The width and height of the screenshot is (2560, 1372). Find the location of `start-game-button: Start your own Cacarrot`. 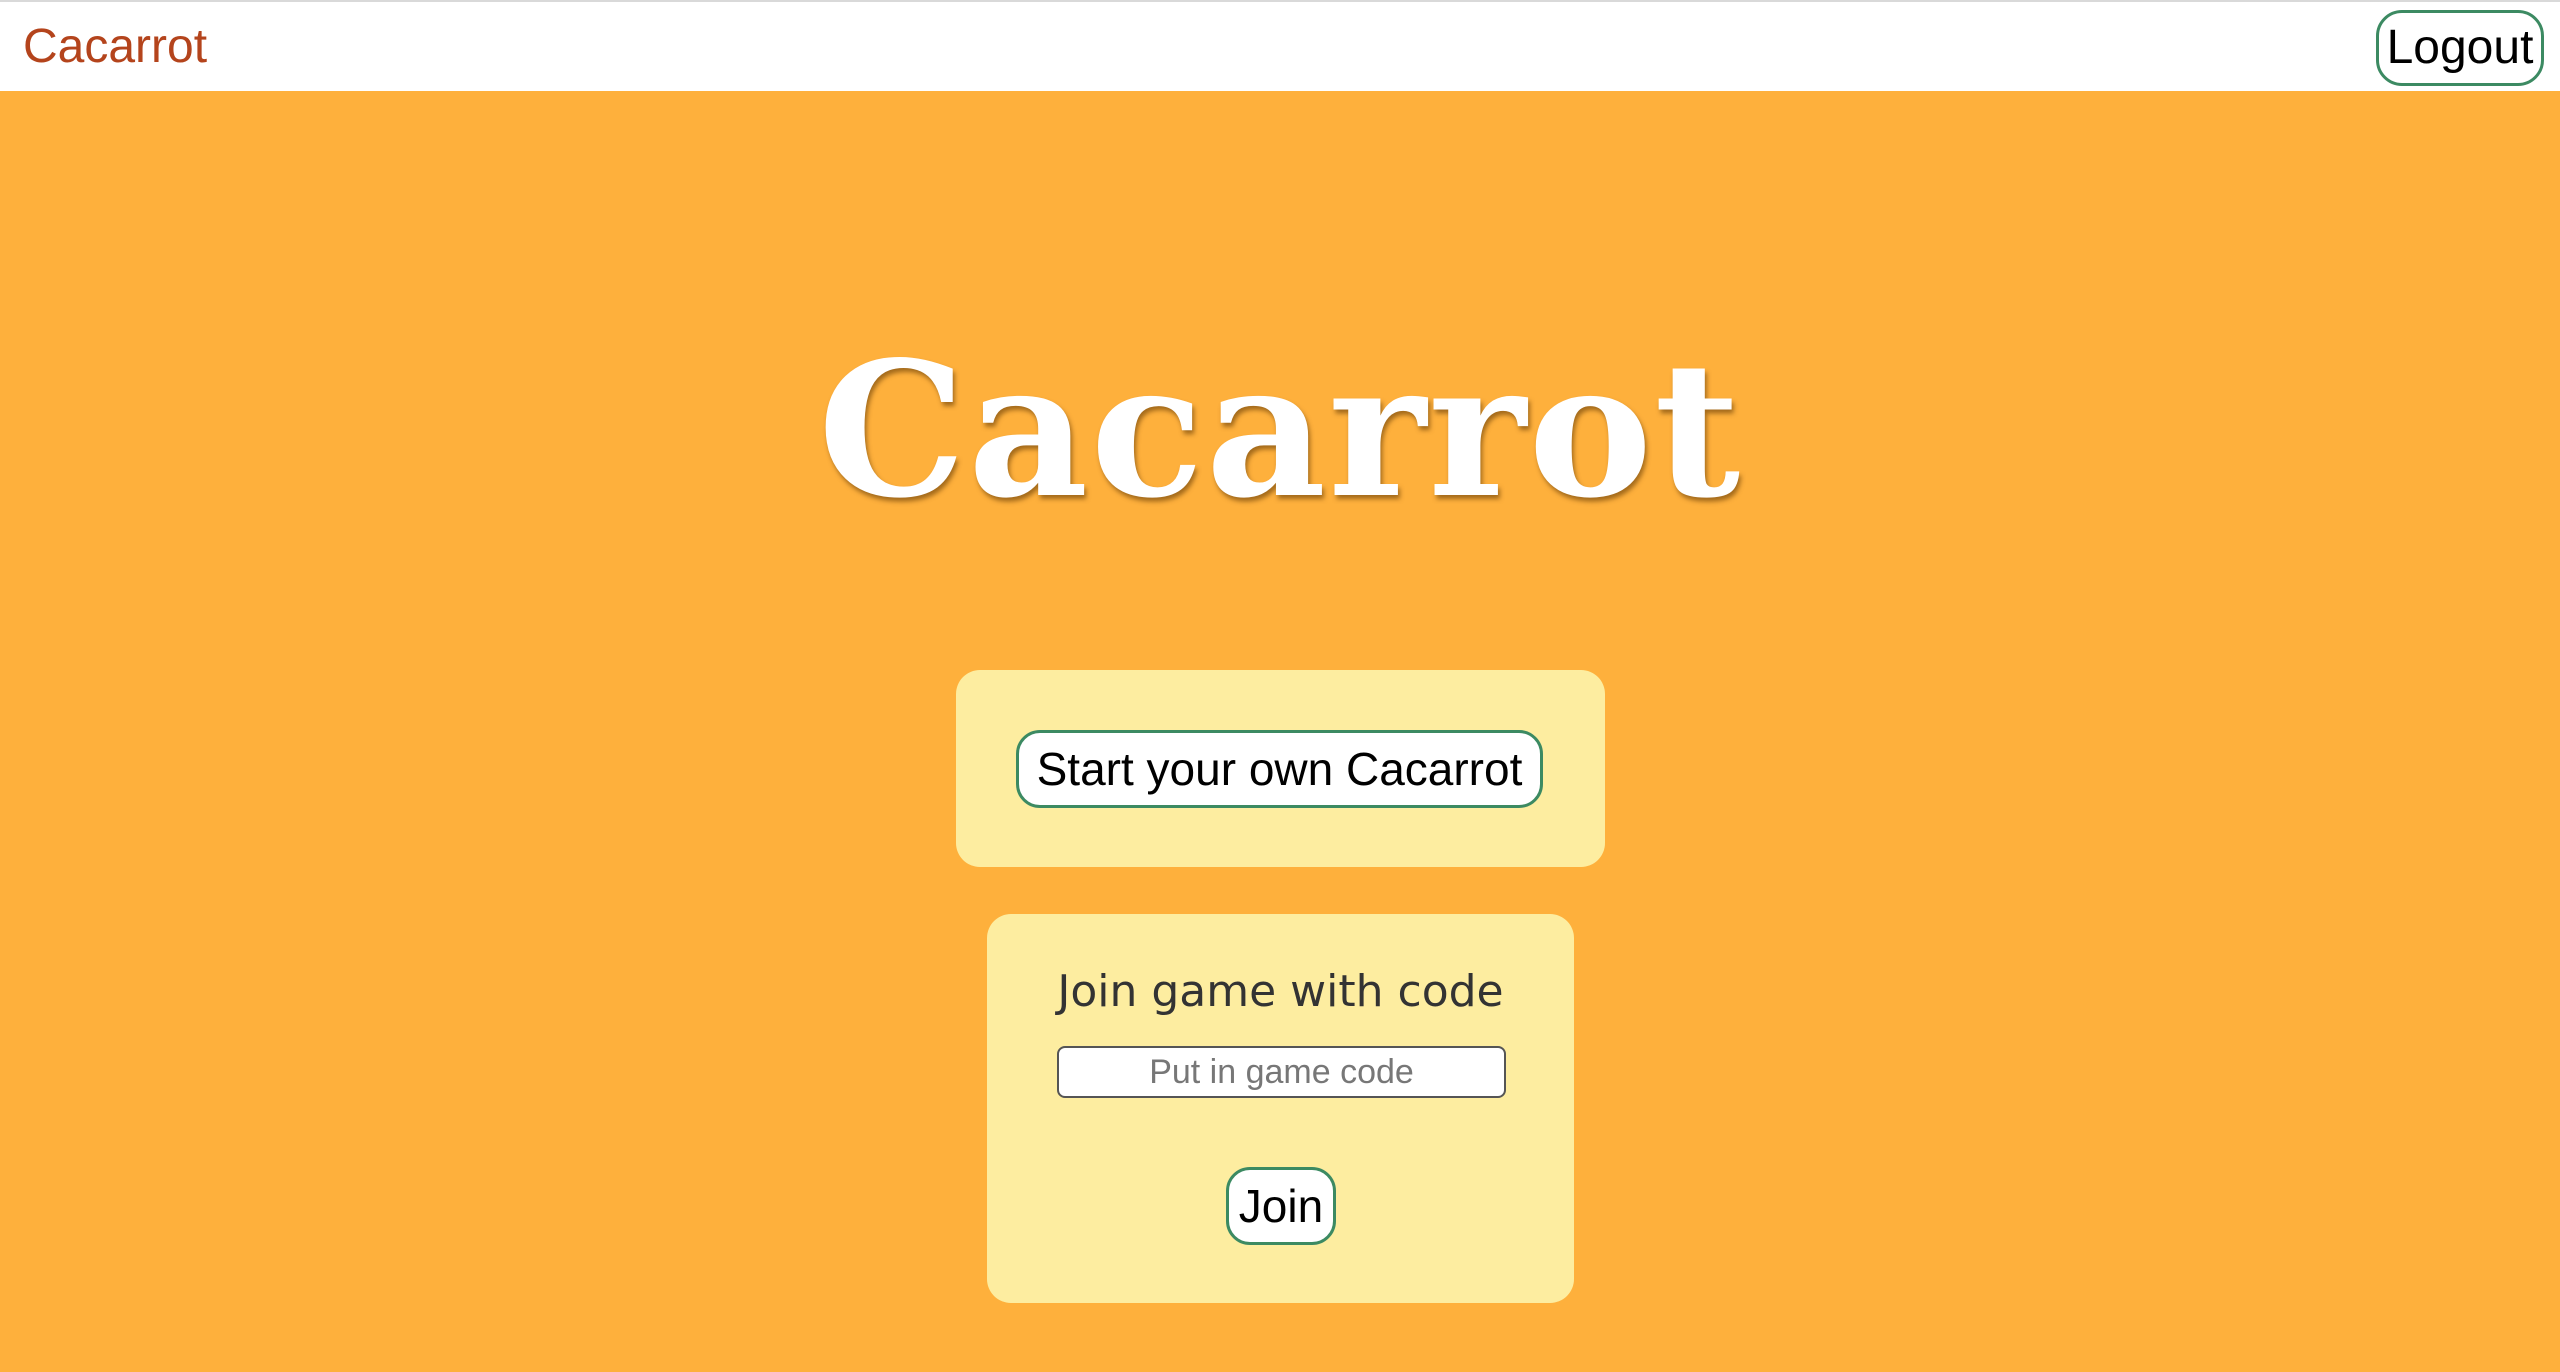

start-game-button: Start your own Cacarrot is located at coordinates (1279, 769).